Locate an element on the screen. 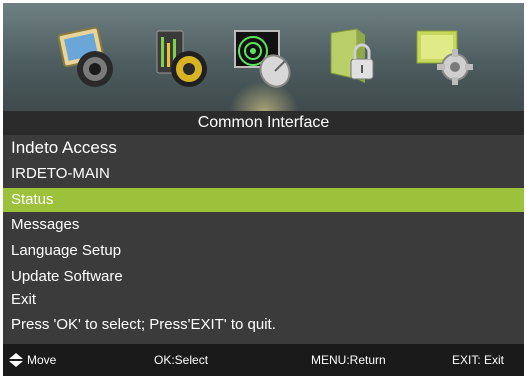 The width and height of the screenshot is (527, 379). footer-move: Move is located at coordinates (42, 360).